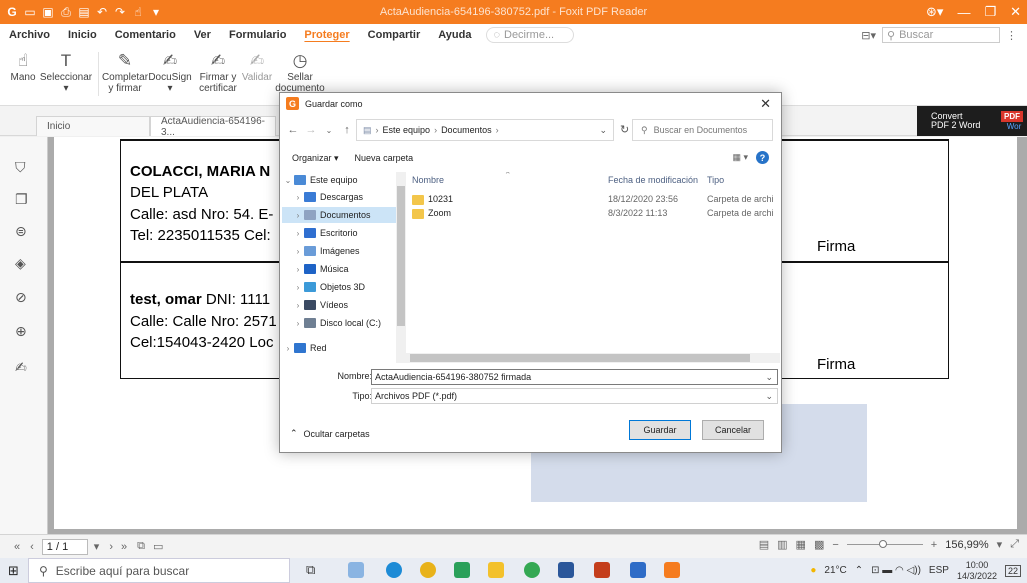  Describe the element at coordinates (339, 287) in the screenshot. I see `tree-item: › Objetos 3D` at that location.